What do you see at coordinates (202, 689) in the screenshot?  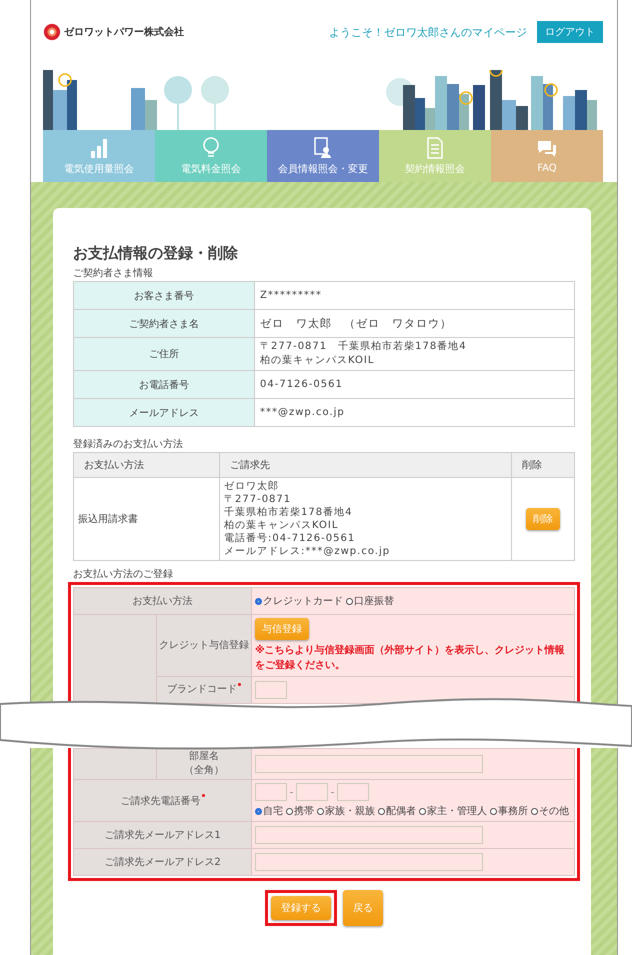 I see `form-label: ブランドコード` at bounding box center [202, 689].